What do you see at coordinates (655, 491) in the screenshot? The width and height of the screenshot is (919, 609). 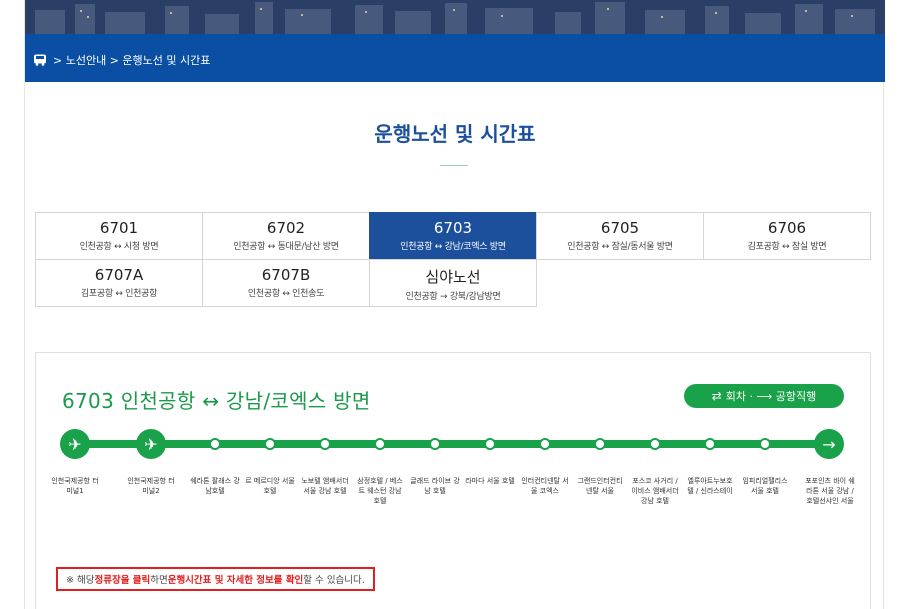 I see `stop-label: 포스코 사거리 / 이비스 앰배서더 강남 호텔` at bounding box center [655, 491].